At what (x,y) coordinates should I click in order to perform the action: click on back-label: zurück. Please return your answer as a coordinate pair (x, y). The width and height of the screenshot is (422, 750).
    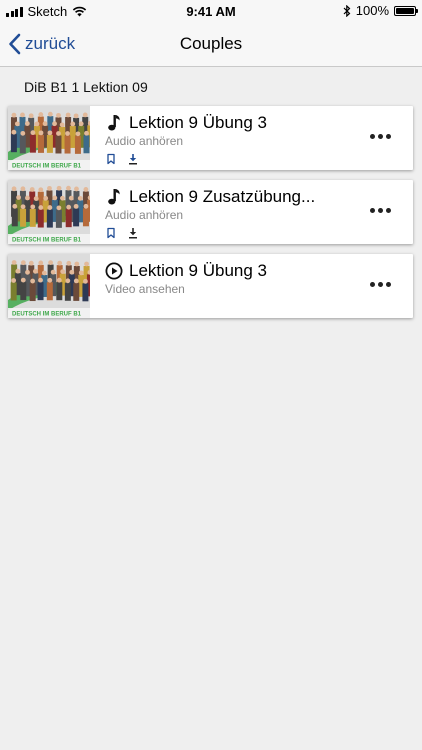
    Looking at the image, I should click on (50, 43).